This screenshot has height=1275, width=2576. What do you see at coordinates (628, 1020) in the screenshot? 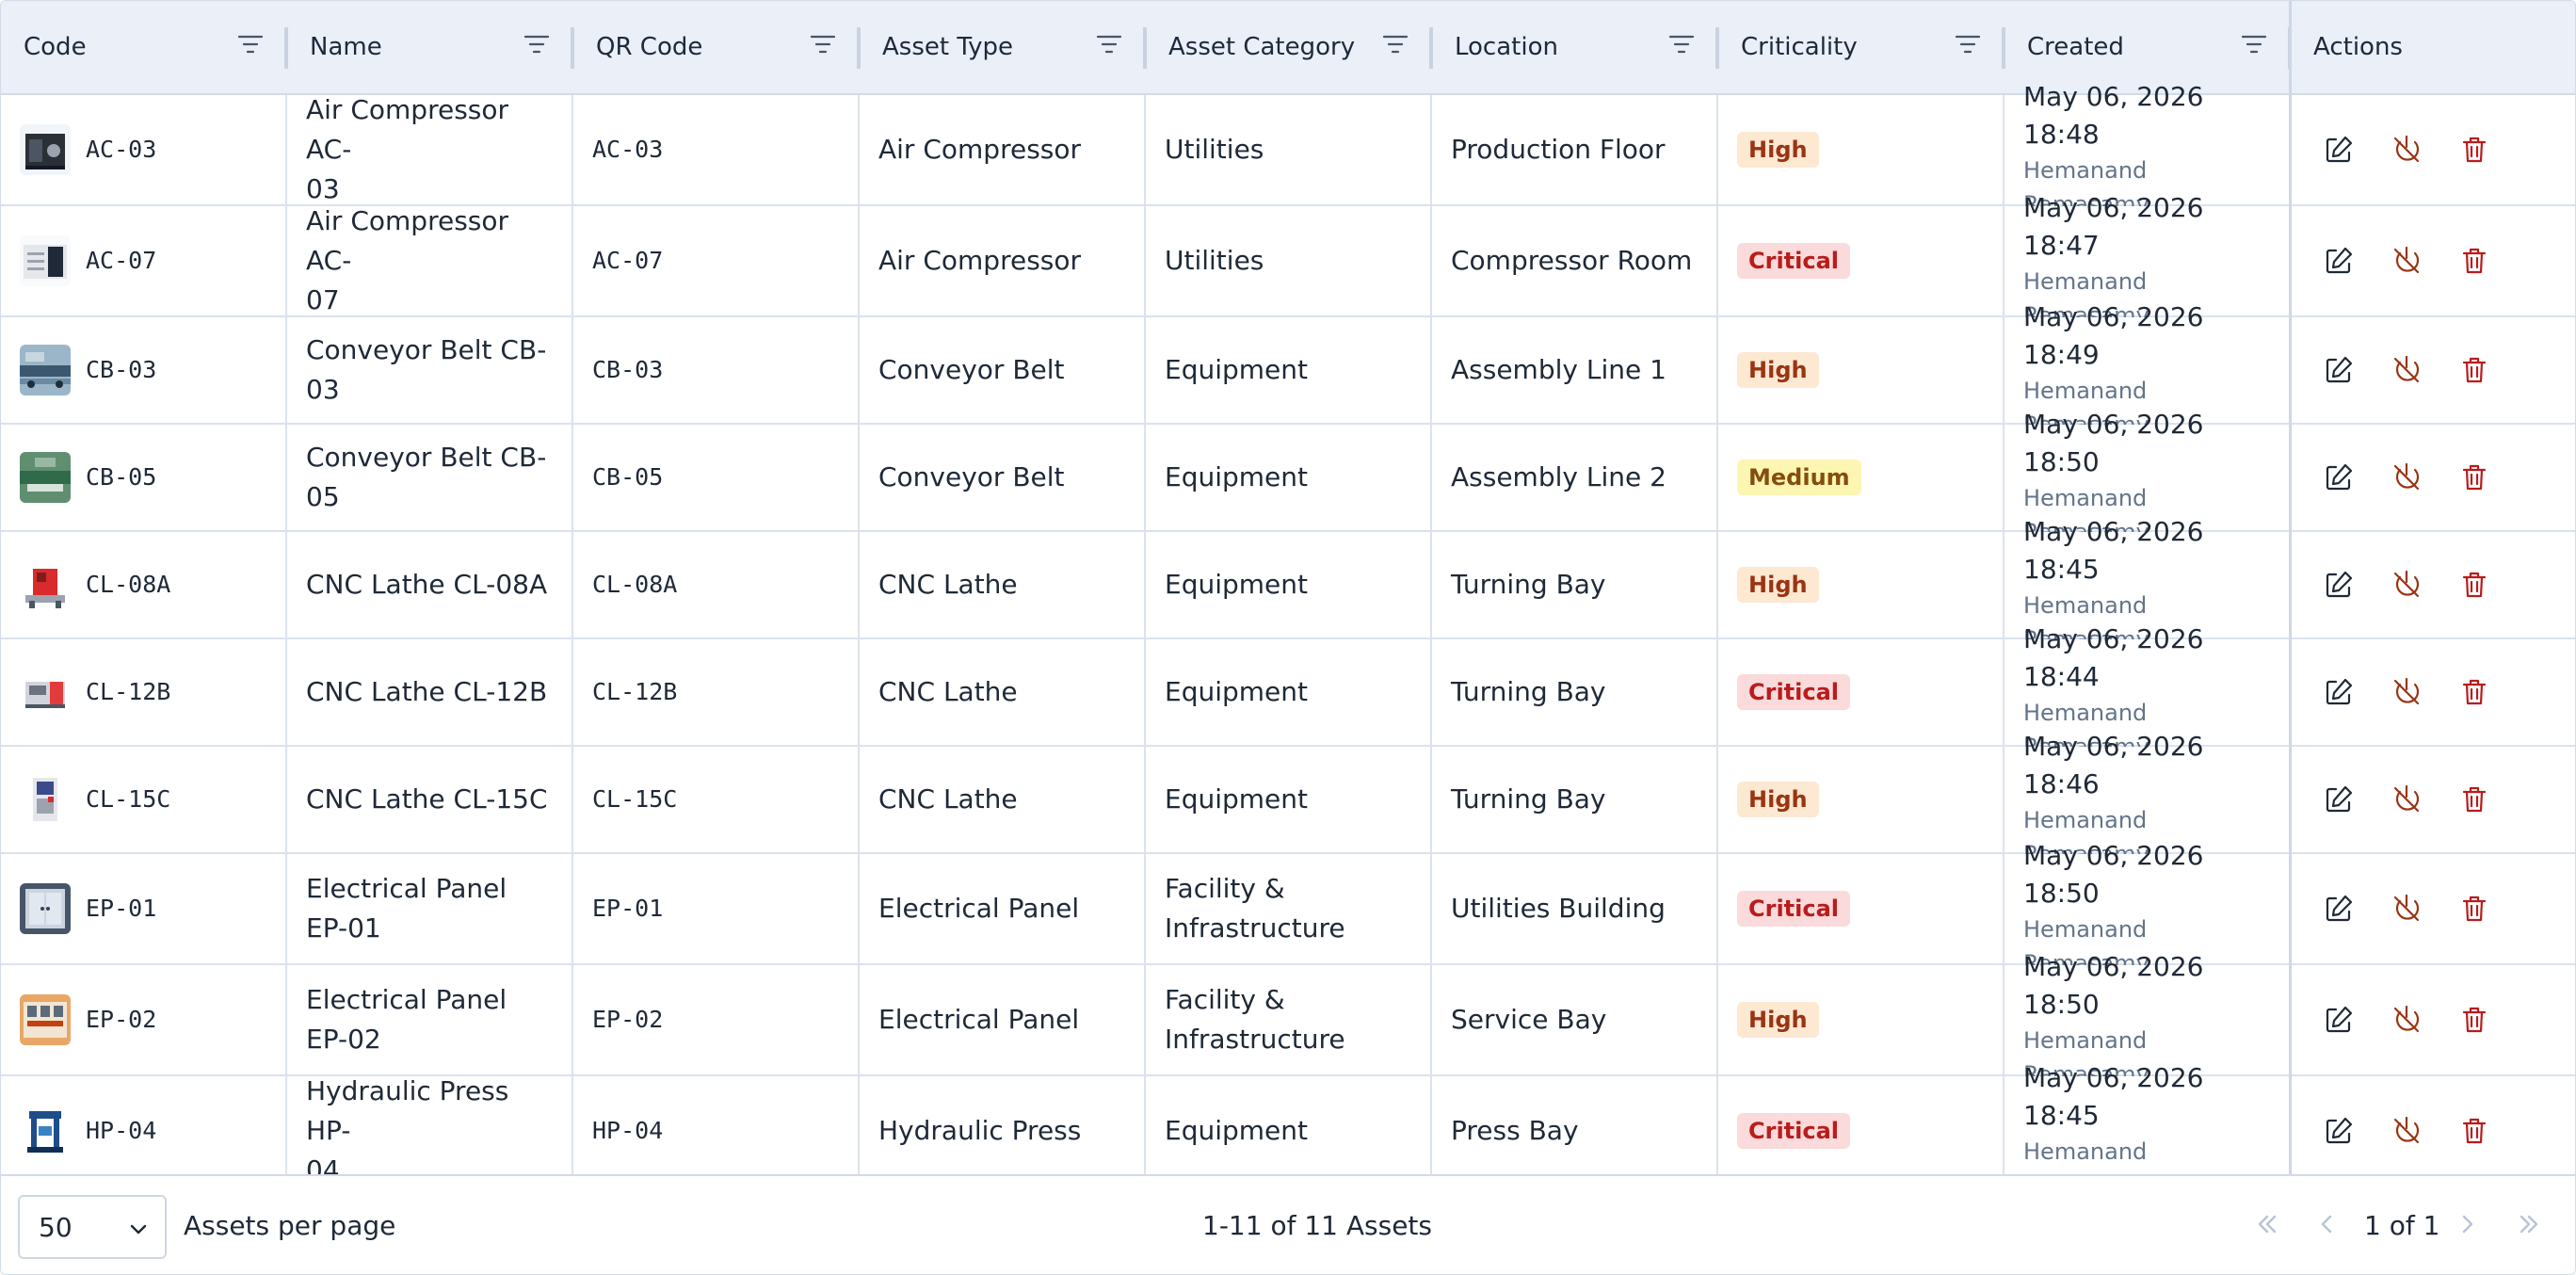
I see `qr-code-value: EP-02` at bounding box center [628, 1020].